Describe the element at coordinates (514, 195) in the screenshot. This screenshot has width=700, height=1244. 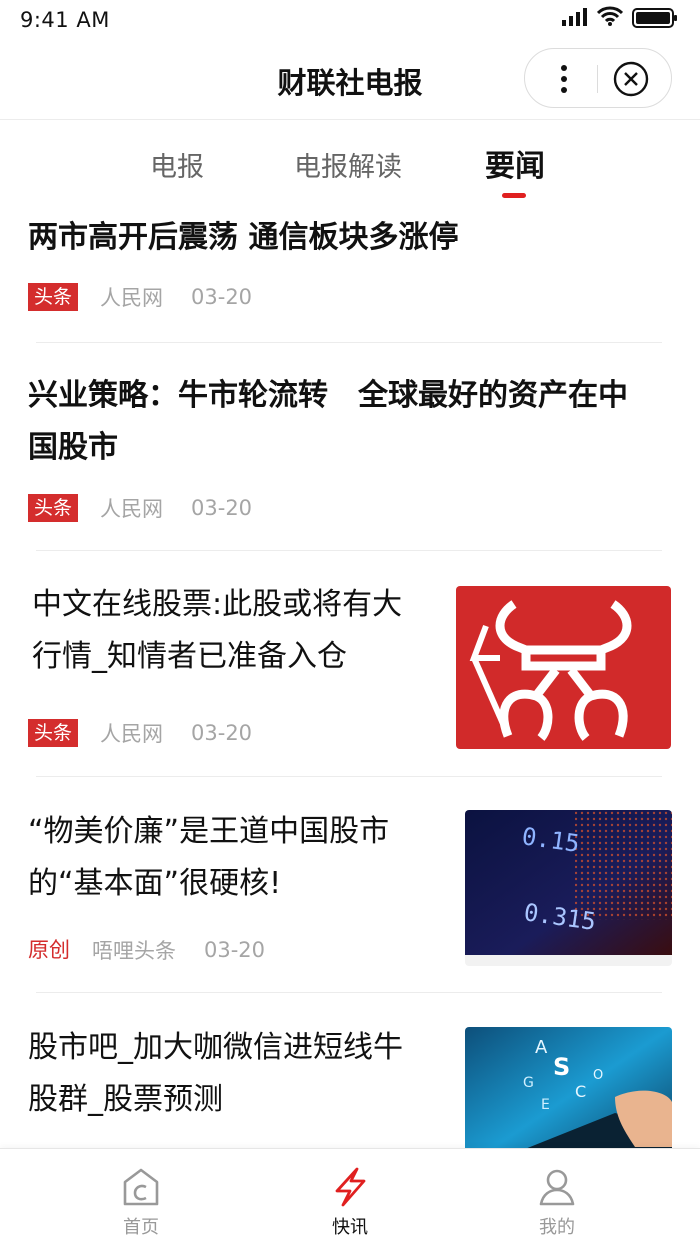
I see `active-tab-indicator` at that location.